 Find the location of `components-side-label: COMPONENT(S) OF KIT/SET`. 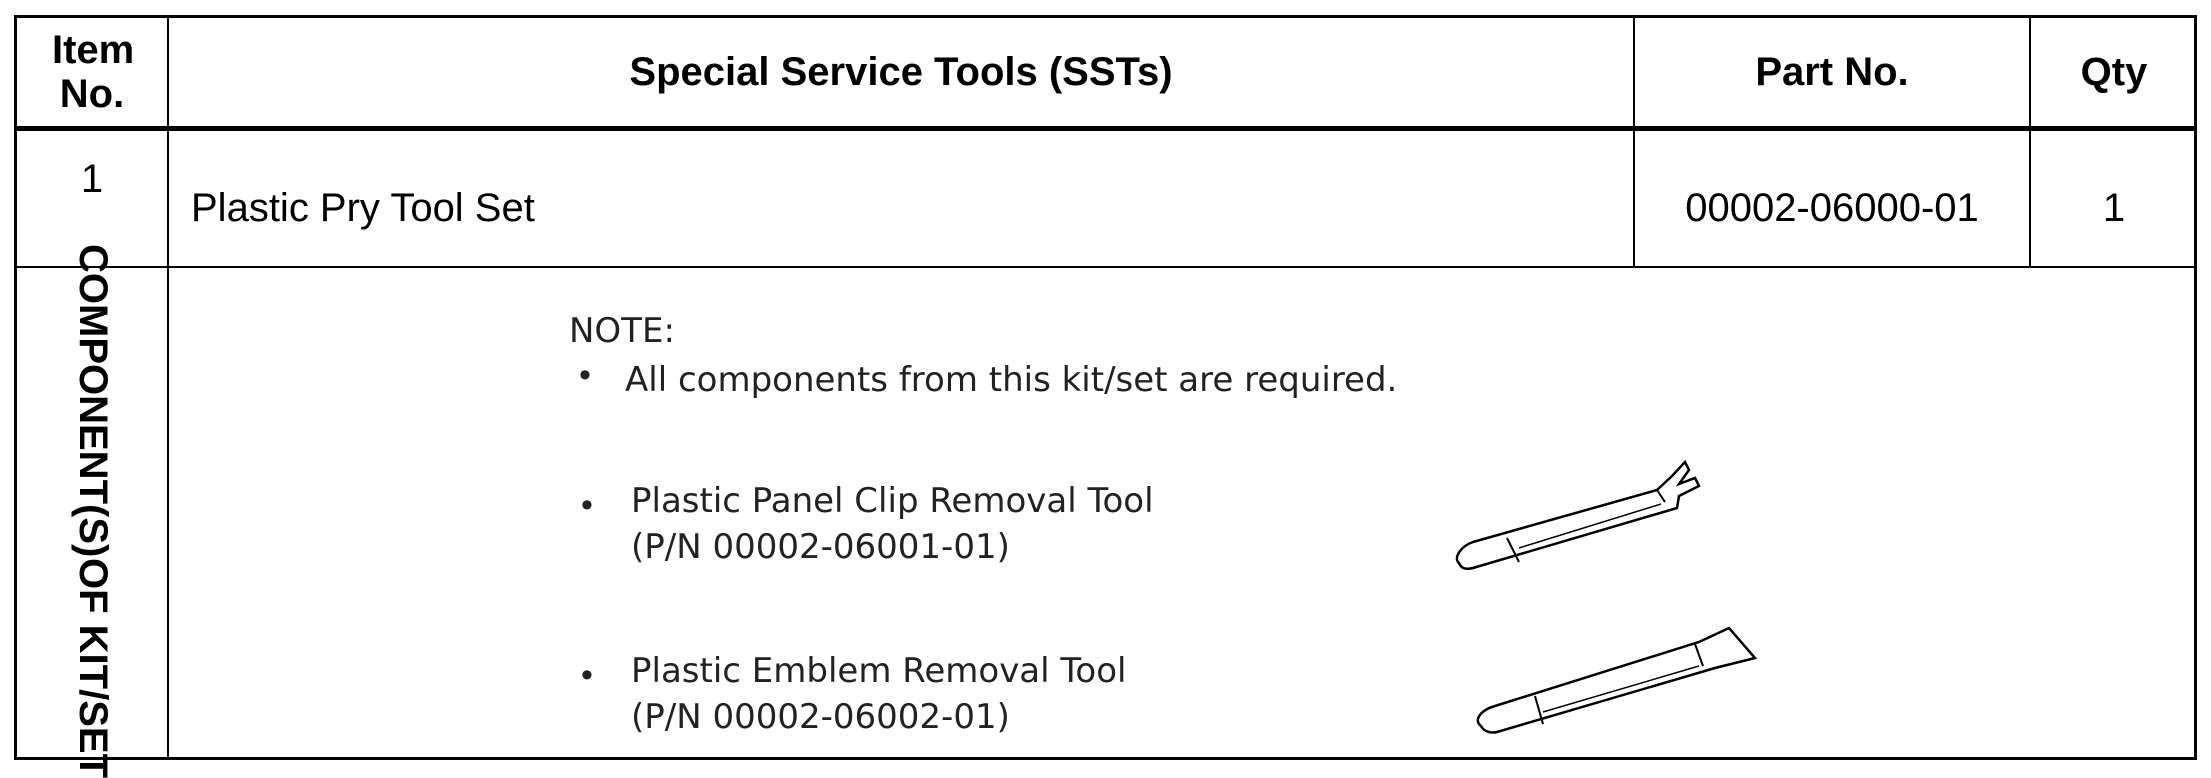

components-side-label: COMPONENT(S) OF KIT/SET is located at coordinates (93, 510).